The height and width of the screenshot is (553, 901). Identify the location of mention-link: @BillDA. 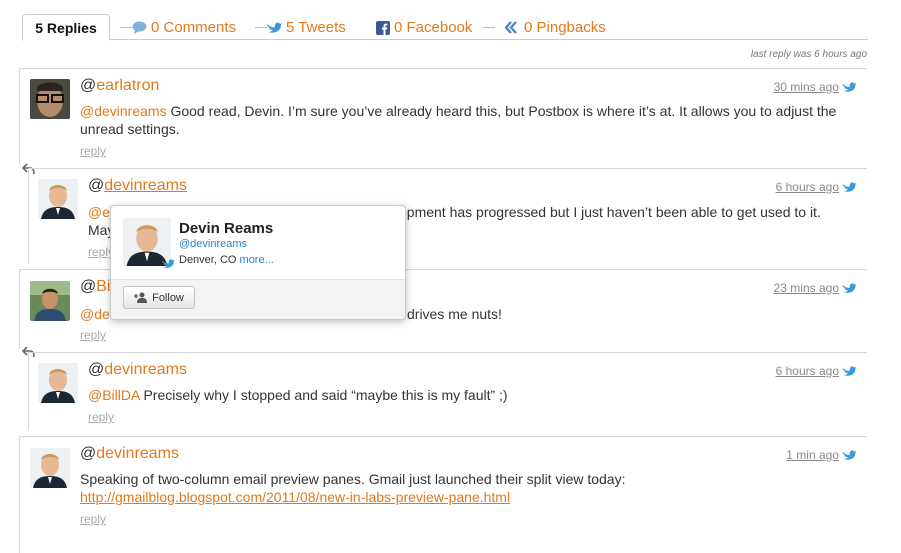
(114, 395).